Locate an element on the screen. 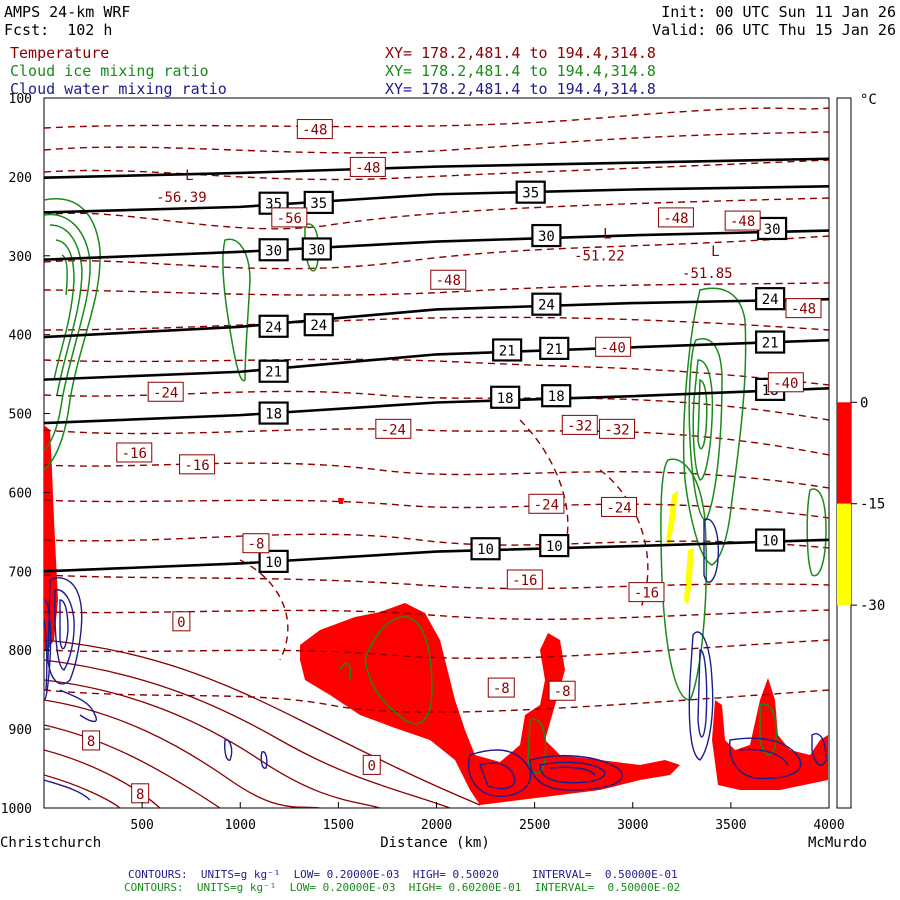 This screenshot has height=900, width=900. y-tick-label: 100 is located at coordinates (20, 99).